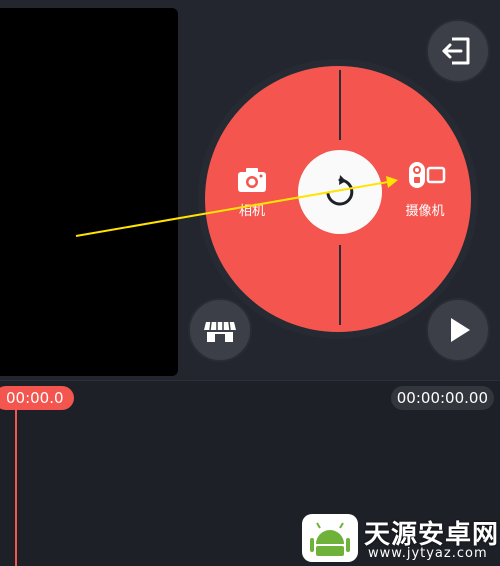 The image size is (500, 566). I want to click on video-mode-button: 摄像机, so click(425, 189).